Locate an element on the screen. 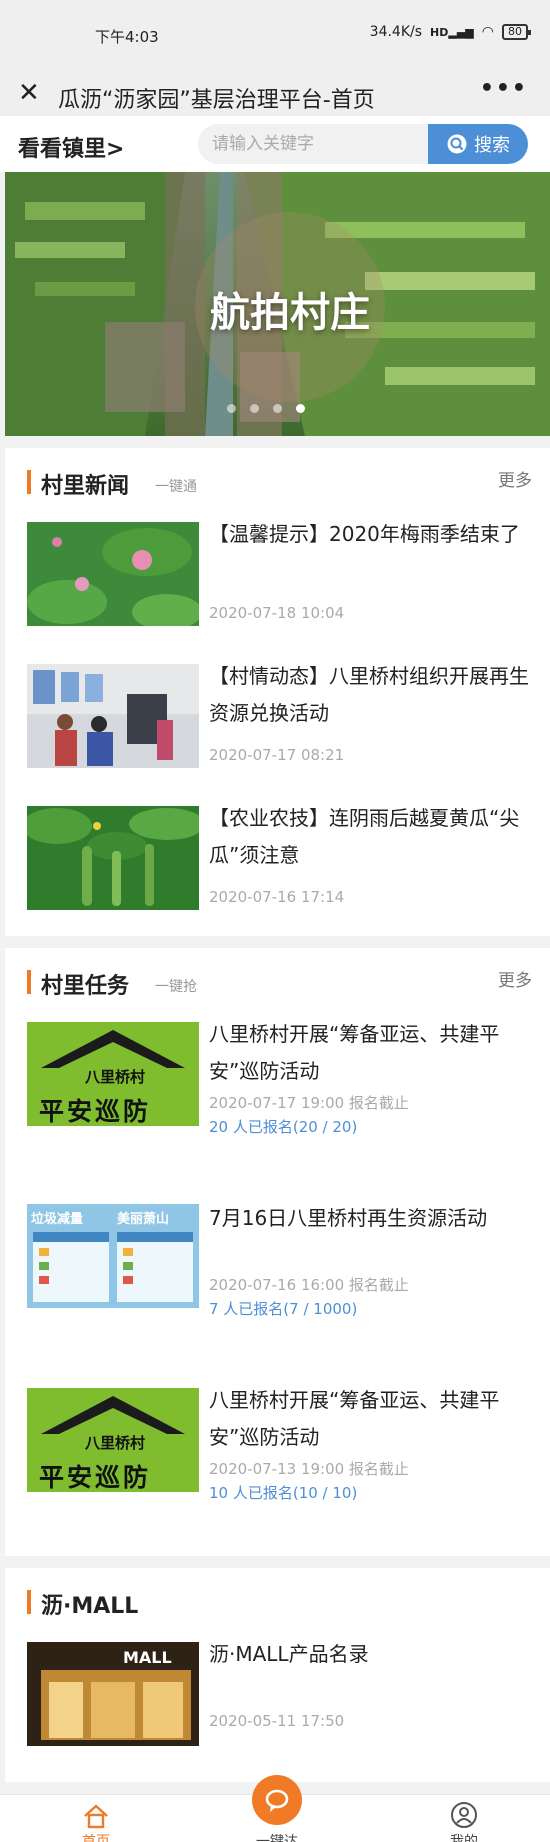 The image size is (550, 1842). tasks-header: 村里任务 一键抢 更多 is located at coordinates (277, 985).